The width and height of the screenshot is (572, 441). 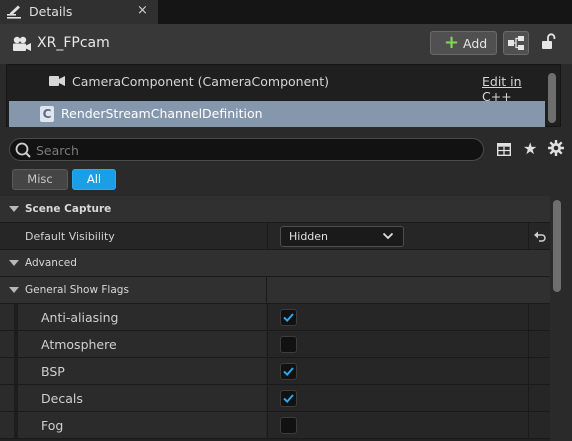 What do you see at coordinates (452, 42) in the screenshot?
I see `plus-icon: +` at bounding box center [452, 42].